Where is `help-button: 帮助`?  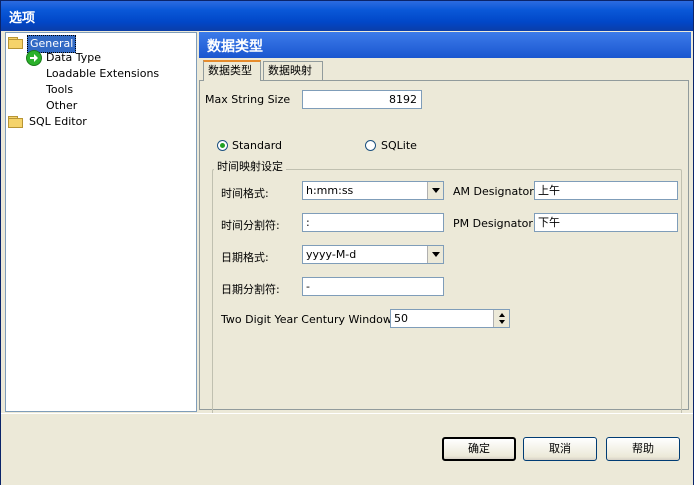
help-button: 帮助 is located at coordinates (643, 449).